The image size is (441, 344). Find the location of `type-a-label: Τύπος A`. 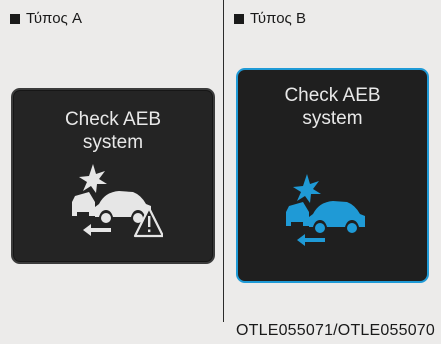

type-a-label: Τύπος A is located at coordinates (46, 19).